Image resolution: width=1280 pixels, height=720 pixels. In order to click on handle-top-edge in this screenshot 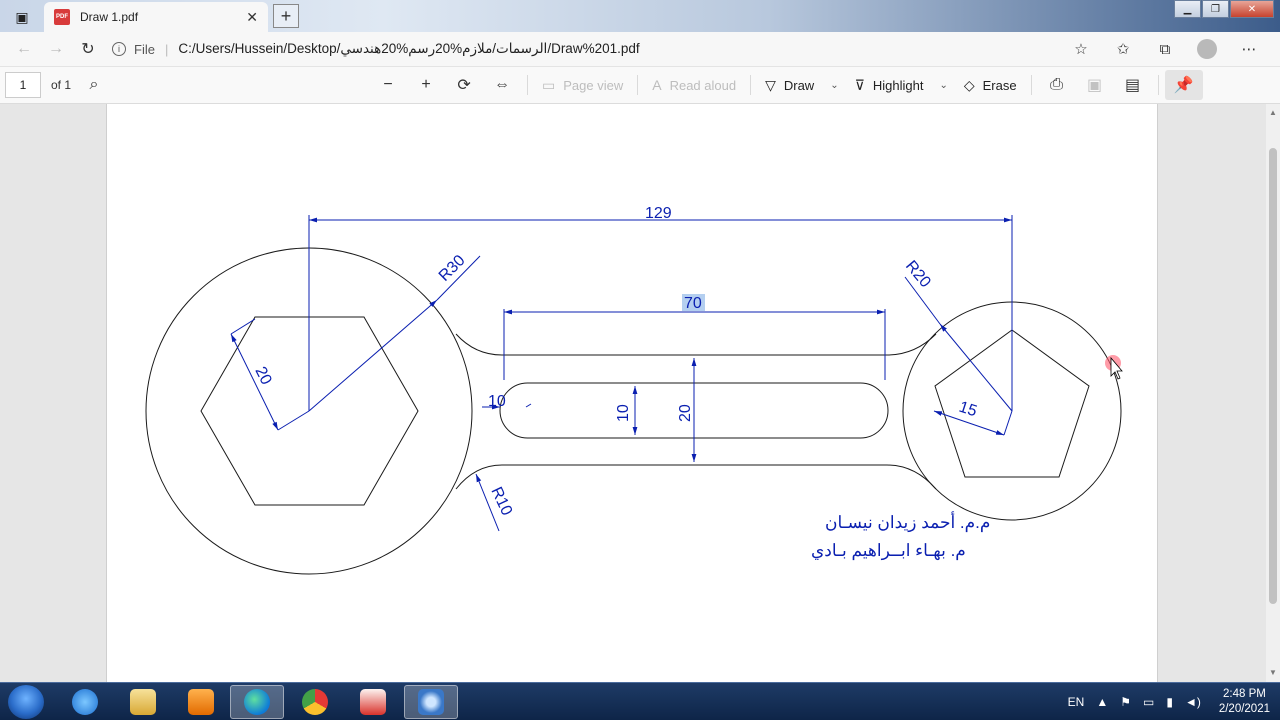, I will do `click(696, 344)`.